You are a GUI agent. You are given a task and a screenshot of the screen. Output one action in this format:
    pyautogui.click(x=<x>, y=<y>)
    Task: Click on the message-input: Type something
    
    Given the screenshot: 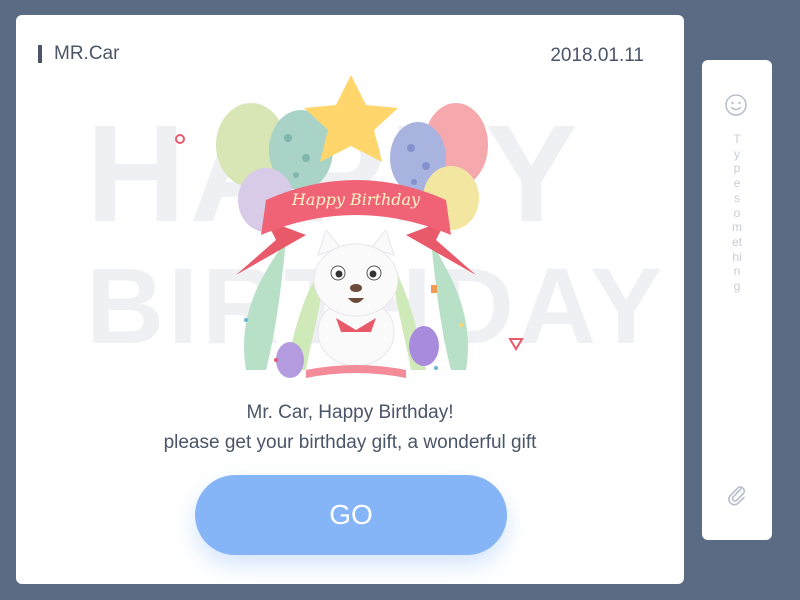 What is the action you would take?
    pyautogui.click(x=737, y=213)
    